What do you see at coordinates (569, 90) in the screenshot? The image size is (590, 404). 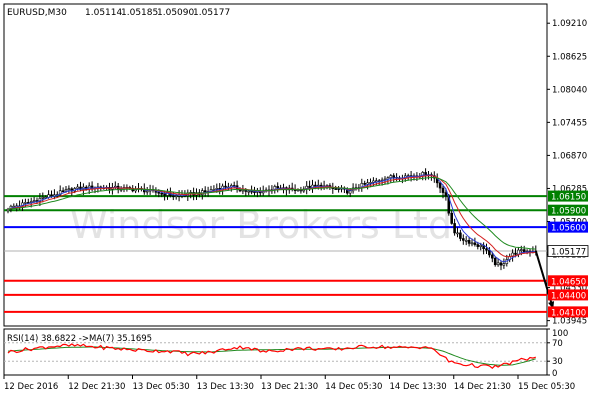 I see `price-tick-1.08040: 1.08040` at bounding box center [569, 90].